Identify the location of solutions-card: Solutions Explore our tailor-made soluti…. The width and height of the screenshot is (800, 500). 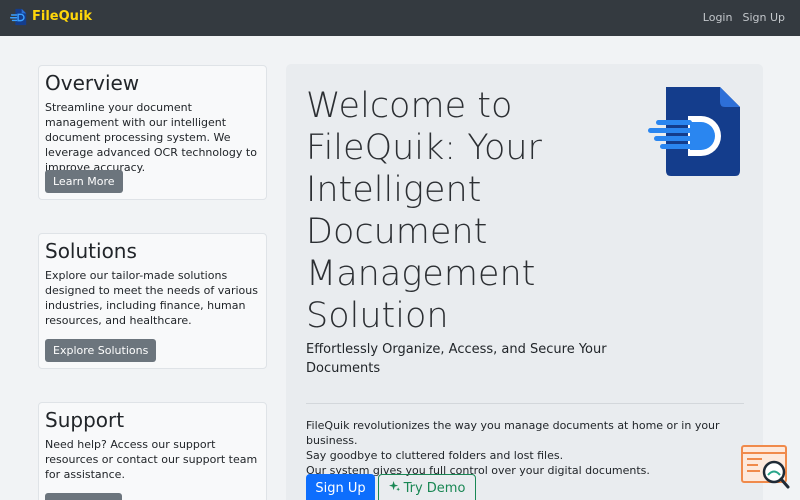
(152, 301).